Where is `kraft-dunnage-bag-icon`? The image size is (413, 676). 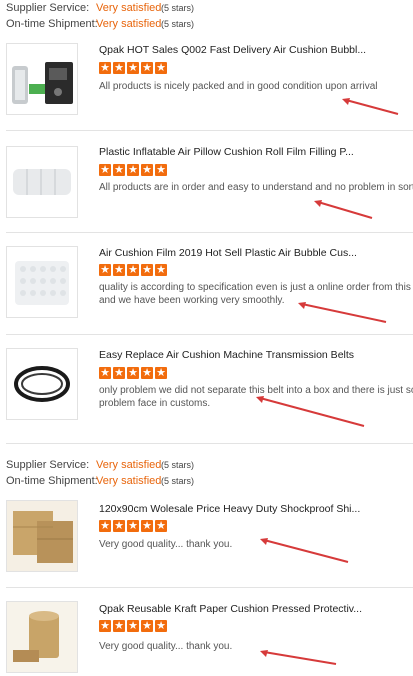 kraft-dunnage-bag-icon is located at coordinates (42, 536).